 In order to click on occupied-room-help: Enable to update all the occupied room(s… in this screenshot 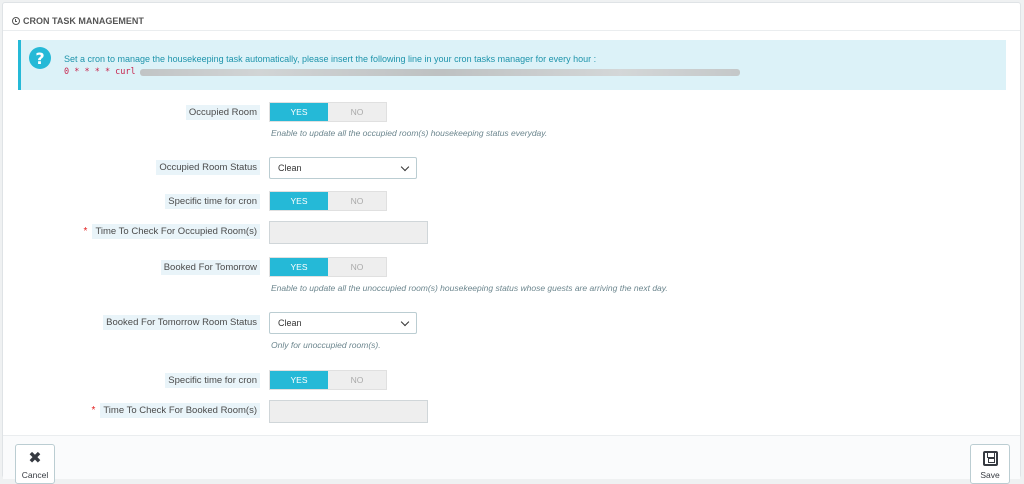, I will do `click(409, 133)`.